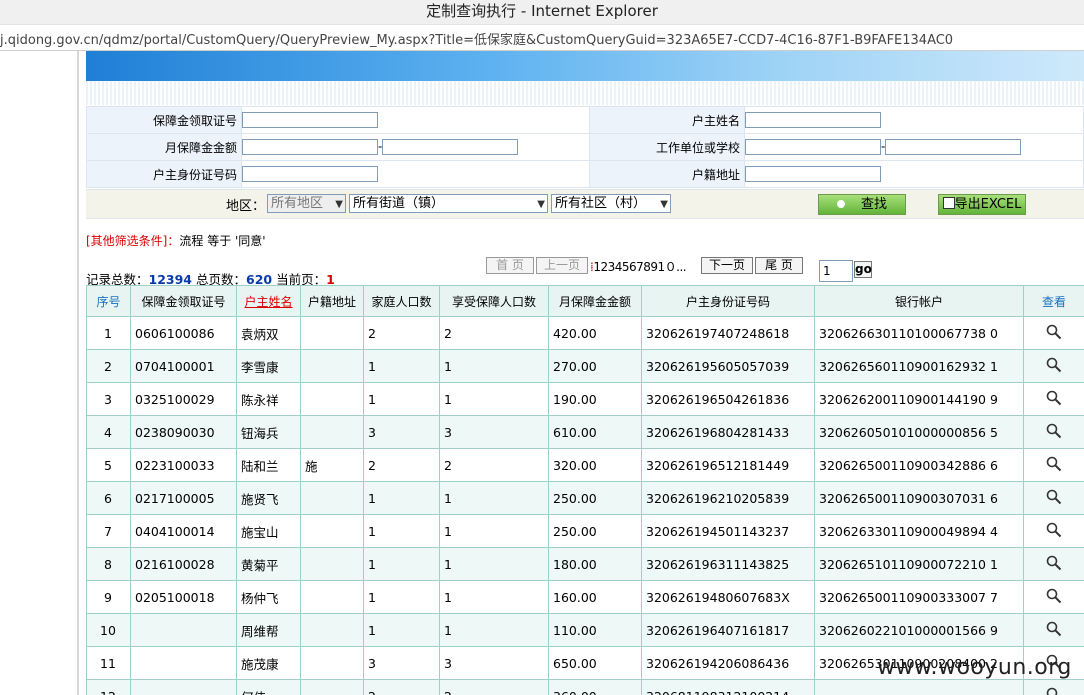  I want to click on table-row: 12何伟22360.00320681198312100214, so click(585, 687).